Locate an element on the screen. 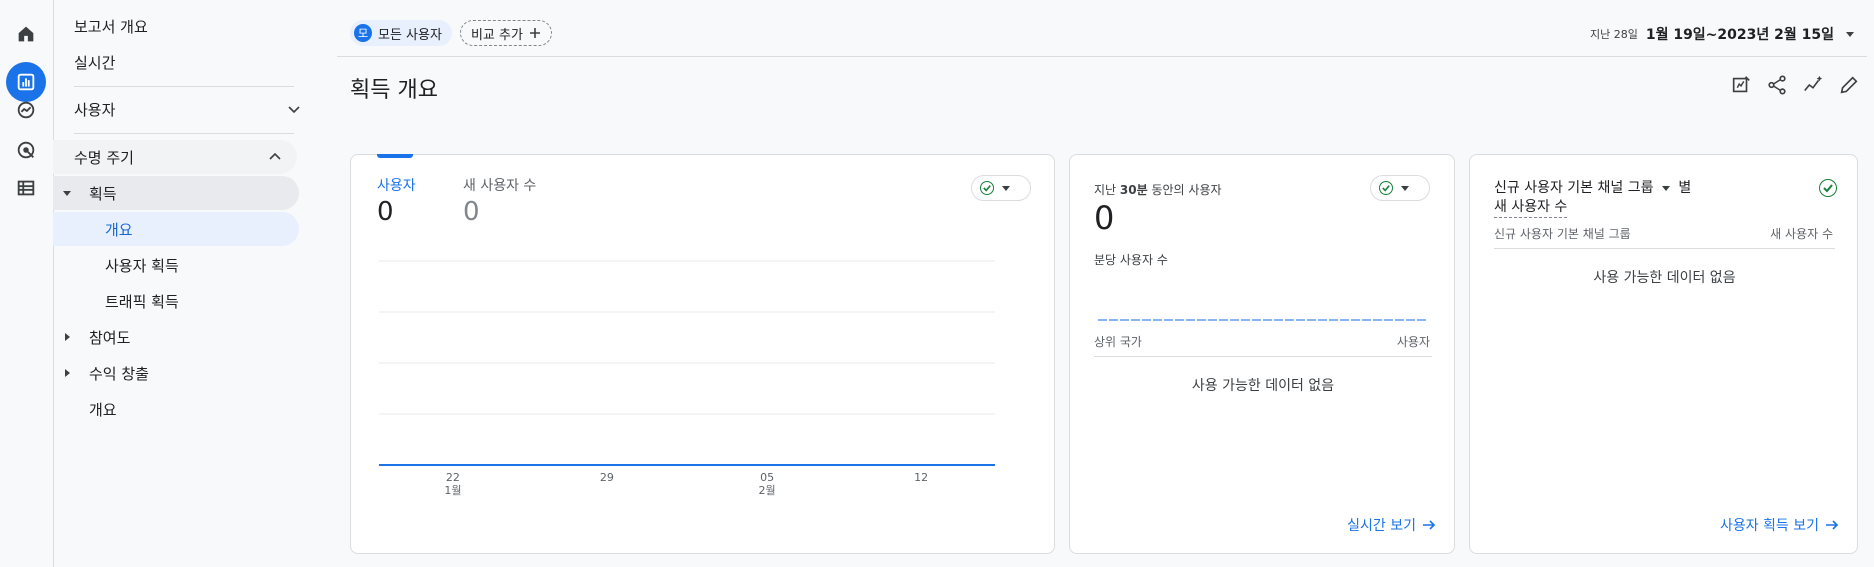 The image size is (1874, 567). view-realtime-link: 실시간 보기 is located at coordinates (1391, 525).